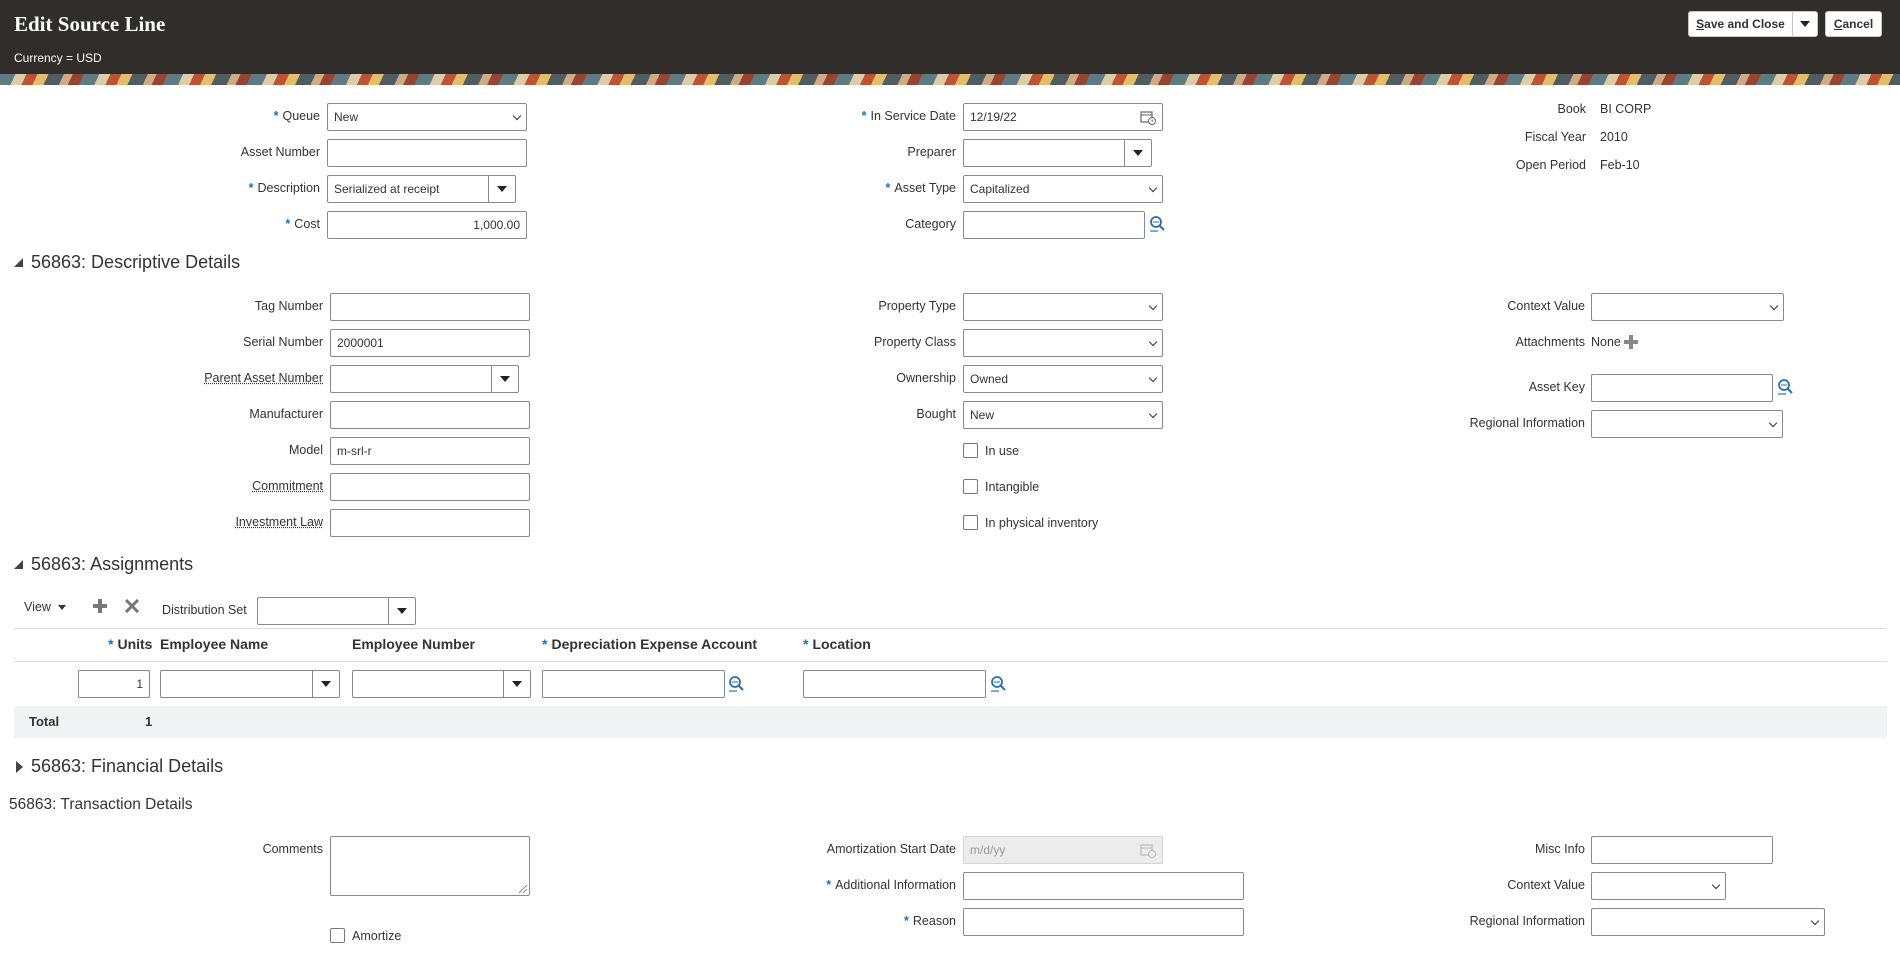 The width and height of the screenshot is (1900, 954). Describe the element at coordinates (1740, 24) in the screenshot. I see `save-and-close-button: Save and Close` at that location.